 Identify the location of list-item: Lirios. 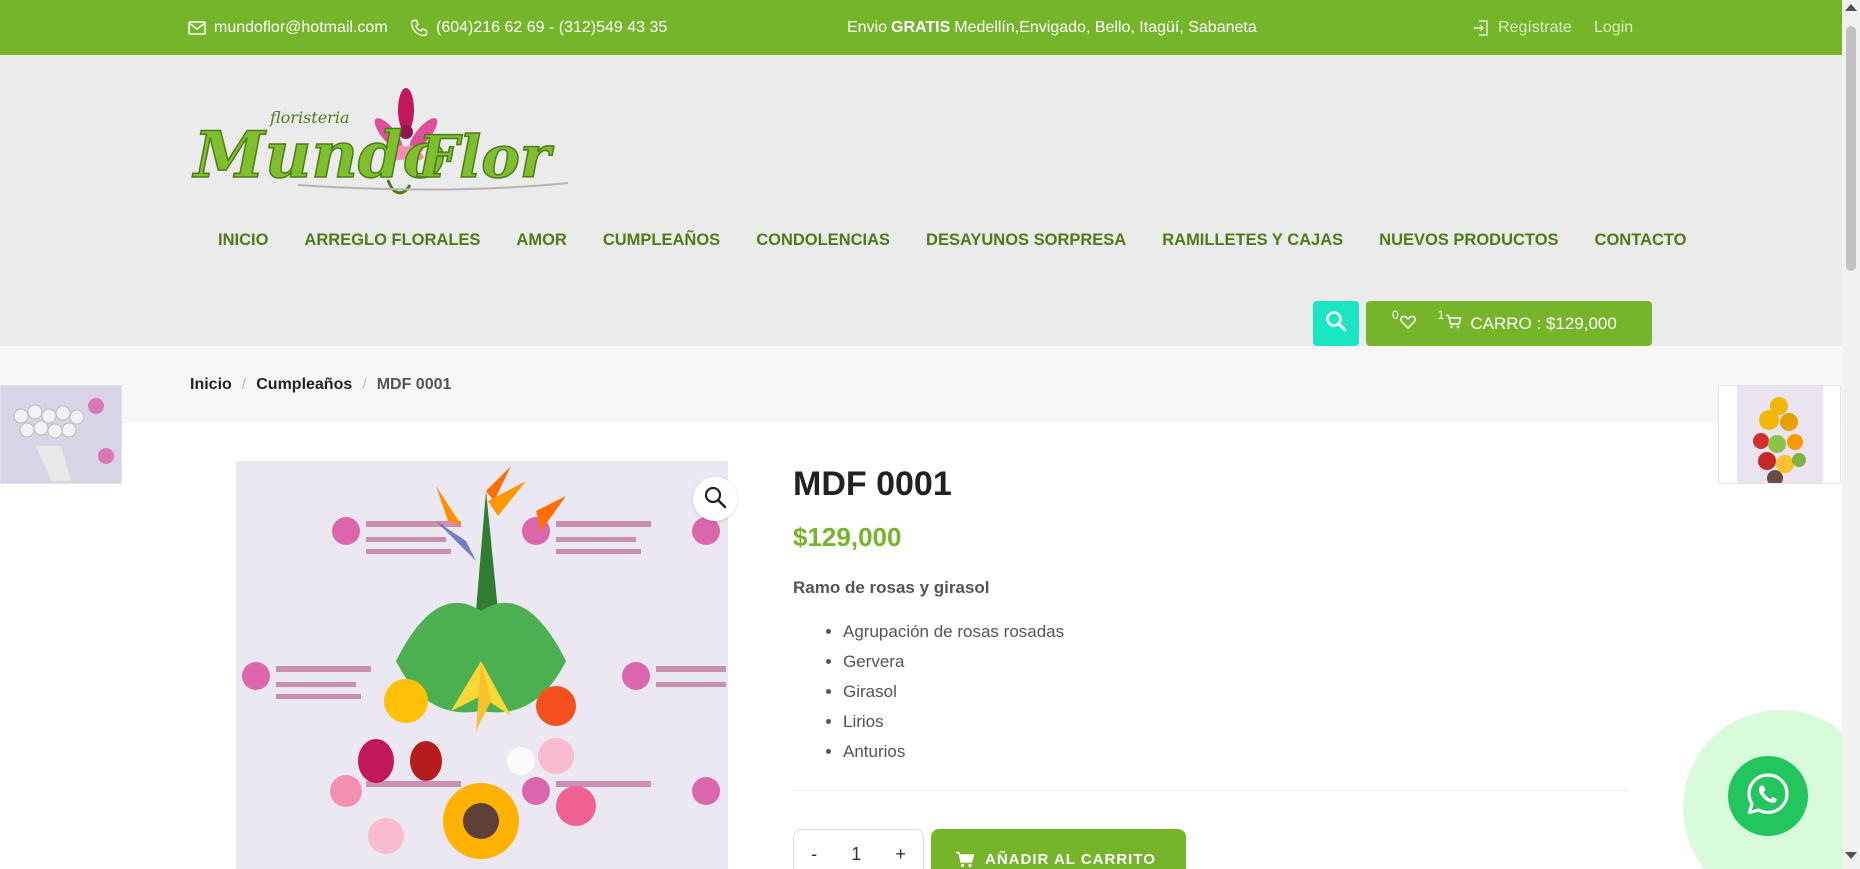
(953, 722).